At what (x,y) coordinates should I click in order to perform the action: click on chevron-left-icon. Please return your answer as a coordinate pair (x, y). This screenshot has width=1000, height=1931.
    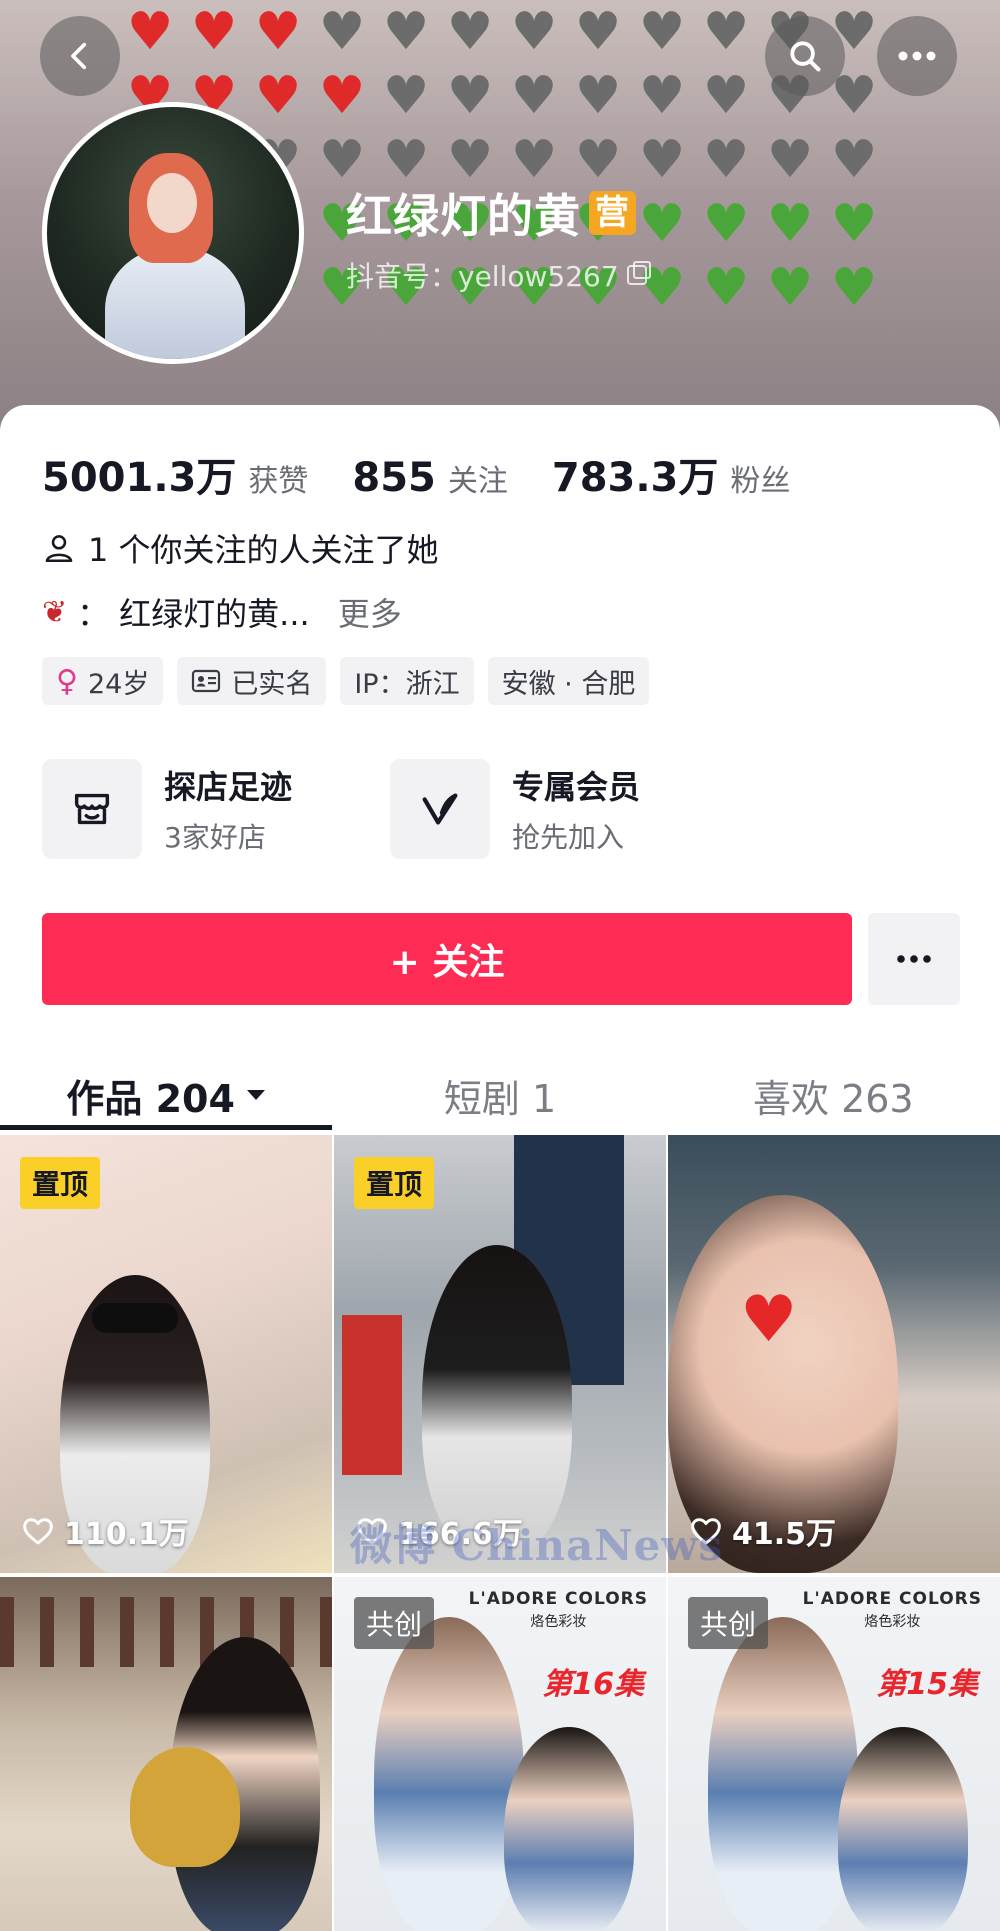
    Looking at the image, I should click on (79, 56).